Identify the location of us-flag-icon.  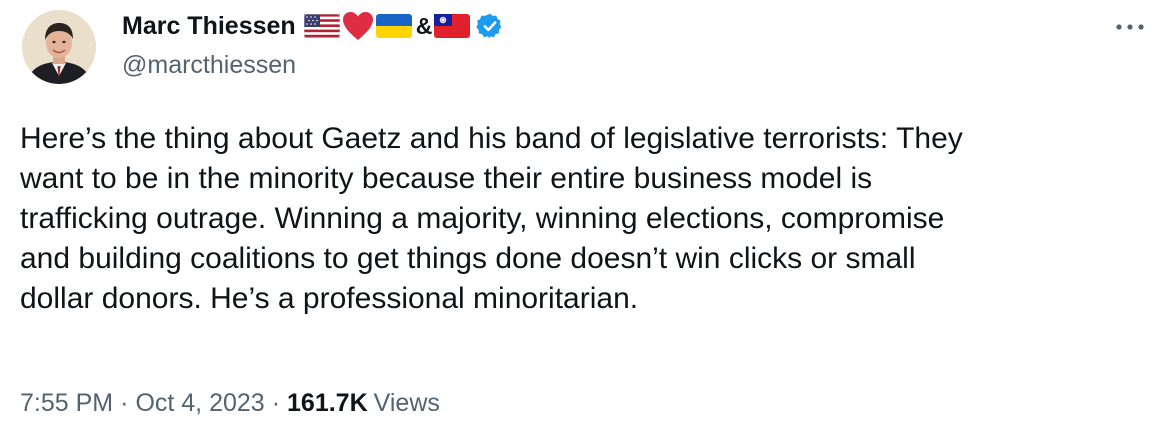
(321, 26).